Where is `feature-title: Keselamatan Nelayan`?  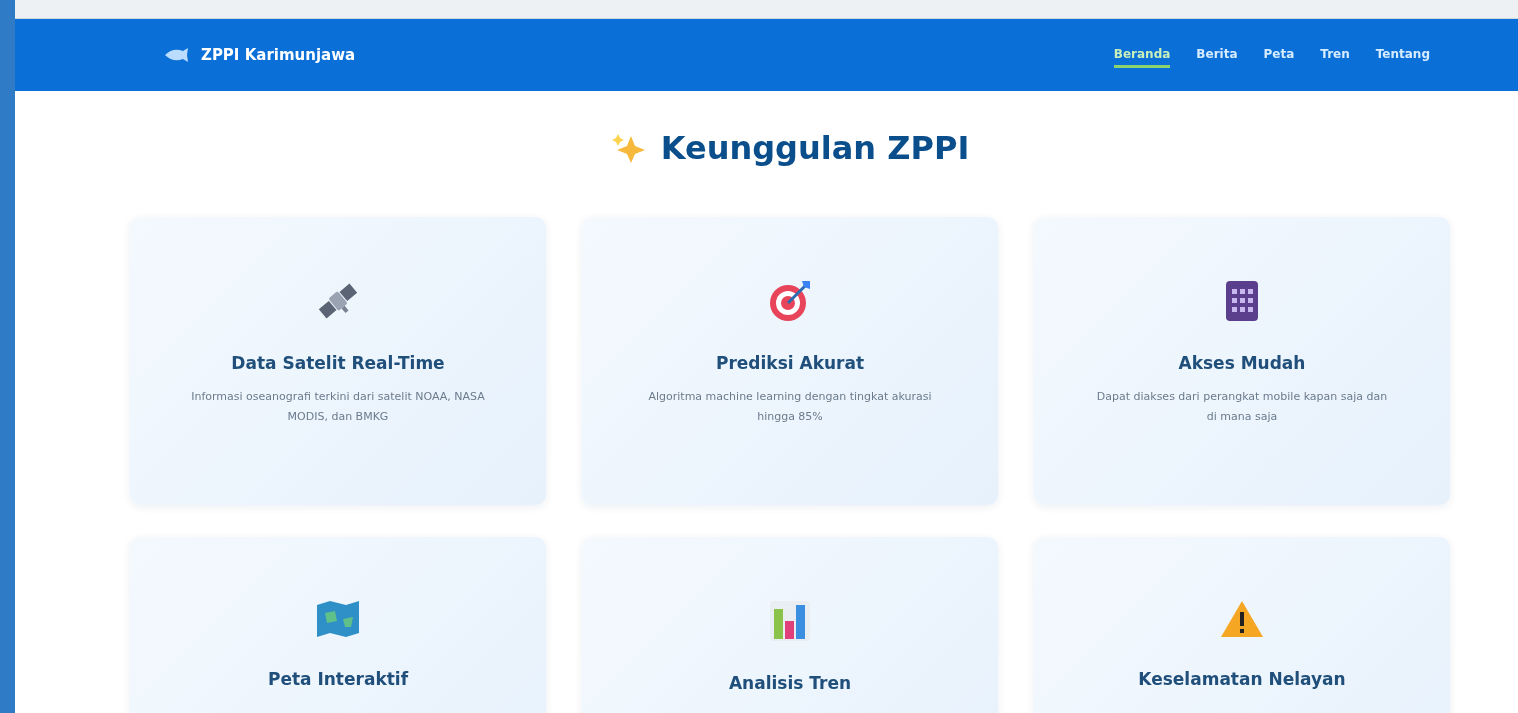 feature-title: Keselamatan Nelayan is located at coordinates (1242, 679).